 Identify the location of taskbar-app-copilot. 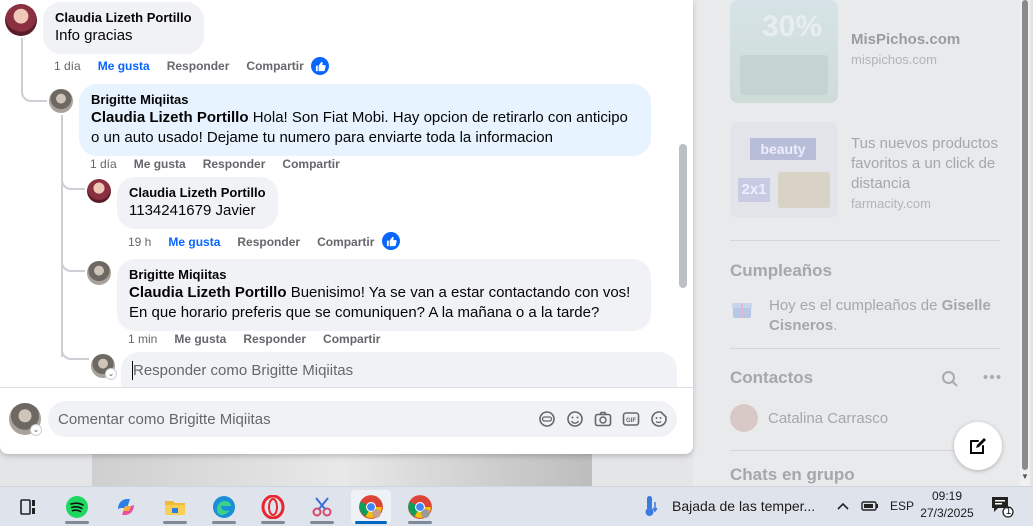
(126, 507).